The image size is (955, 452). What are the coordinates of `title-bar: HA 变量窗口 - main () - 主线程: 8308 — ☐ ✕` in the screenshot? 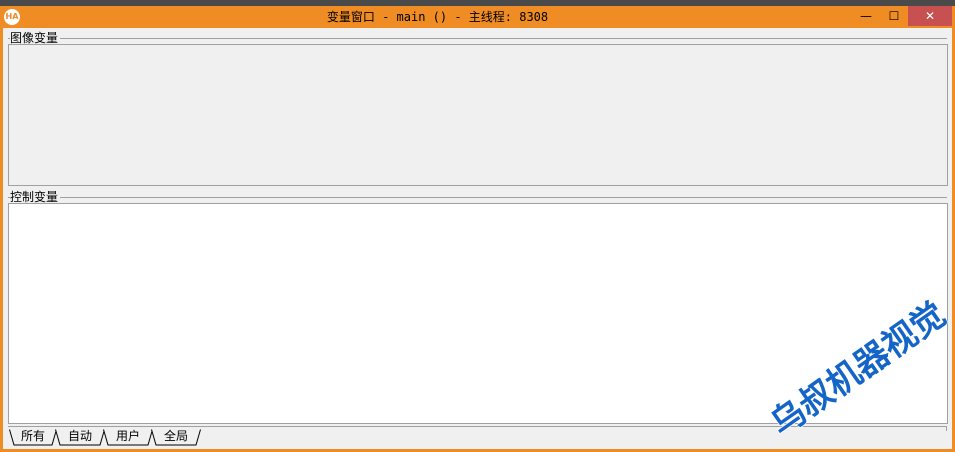 It's located at (477, 17).